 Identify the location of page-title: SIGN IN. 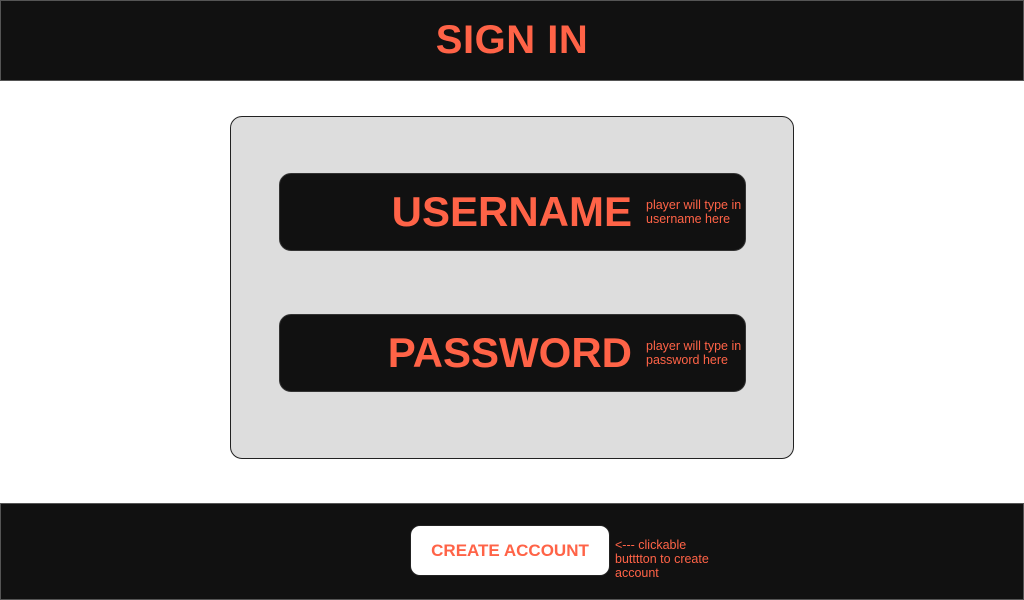
(512, 40).